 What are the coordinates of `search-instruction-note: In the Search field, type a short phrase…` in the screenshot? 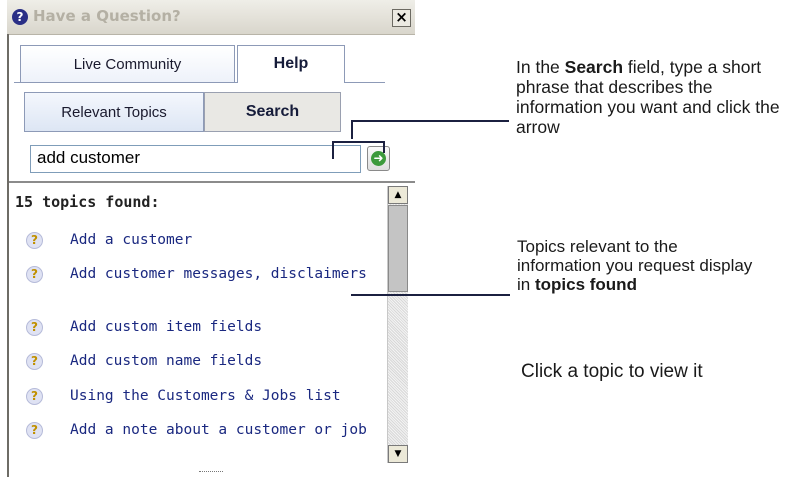 It's located at (648, 97).